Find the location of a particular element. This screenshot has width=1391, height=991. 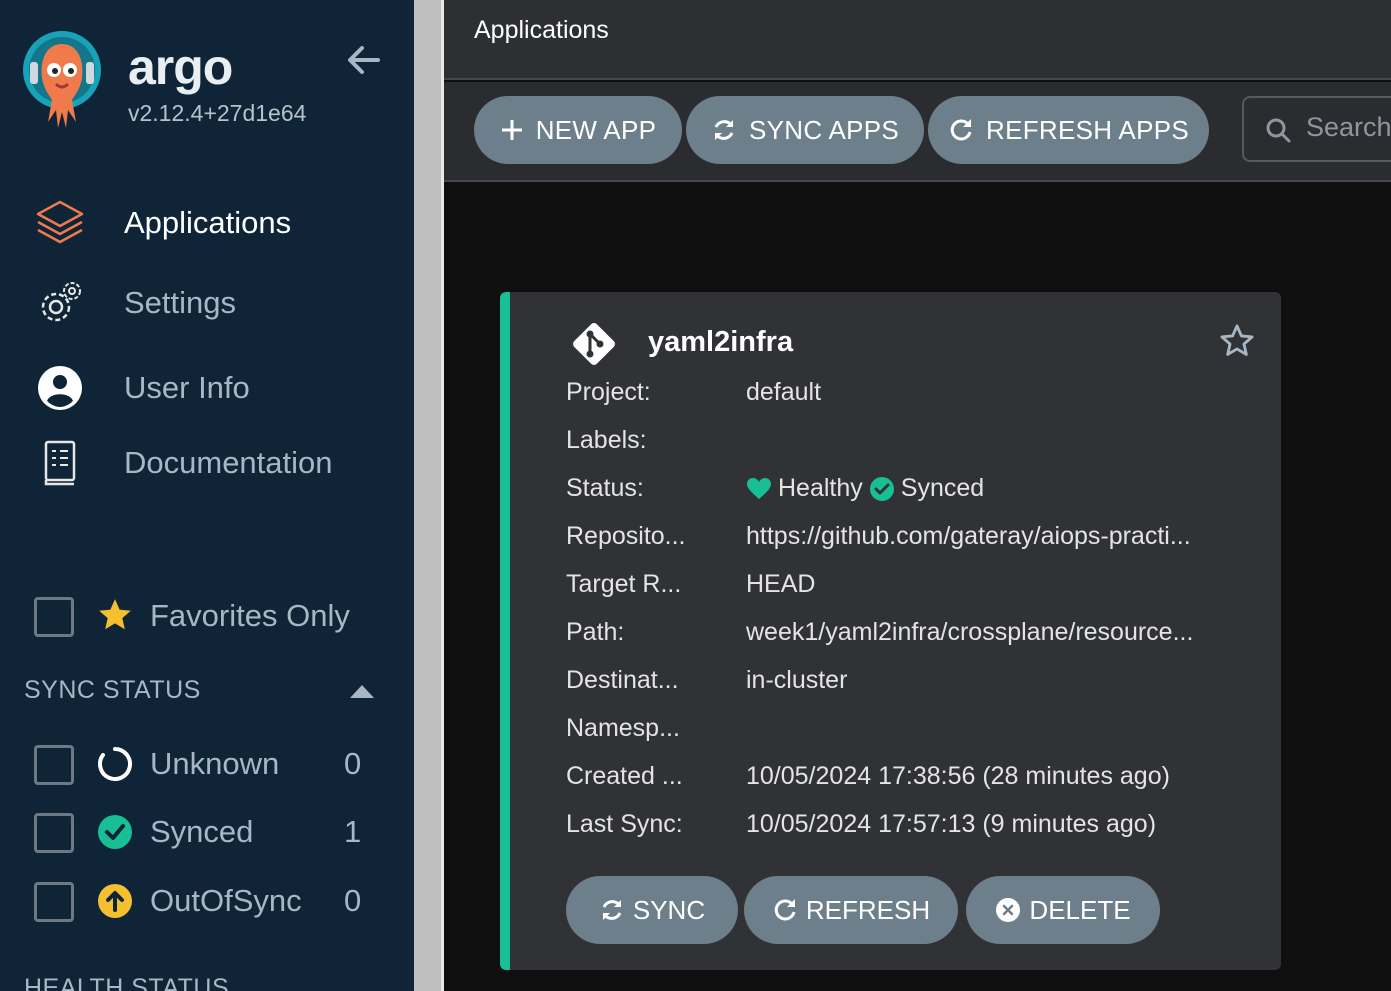

search-input: Search is located at coordinates (1316, 129).